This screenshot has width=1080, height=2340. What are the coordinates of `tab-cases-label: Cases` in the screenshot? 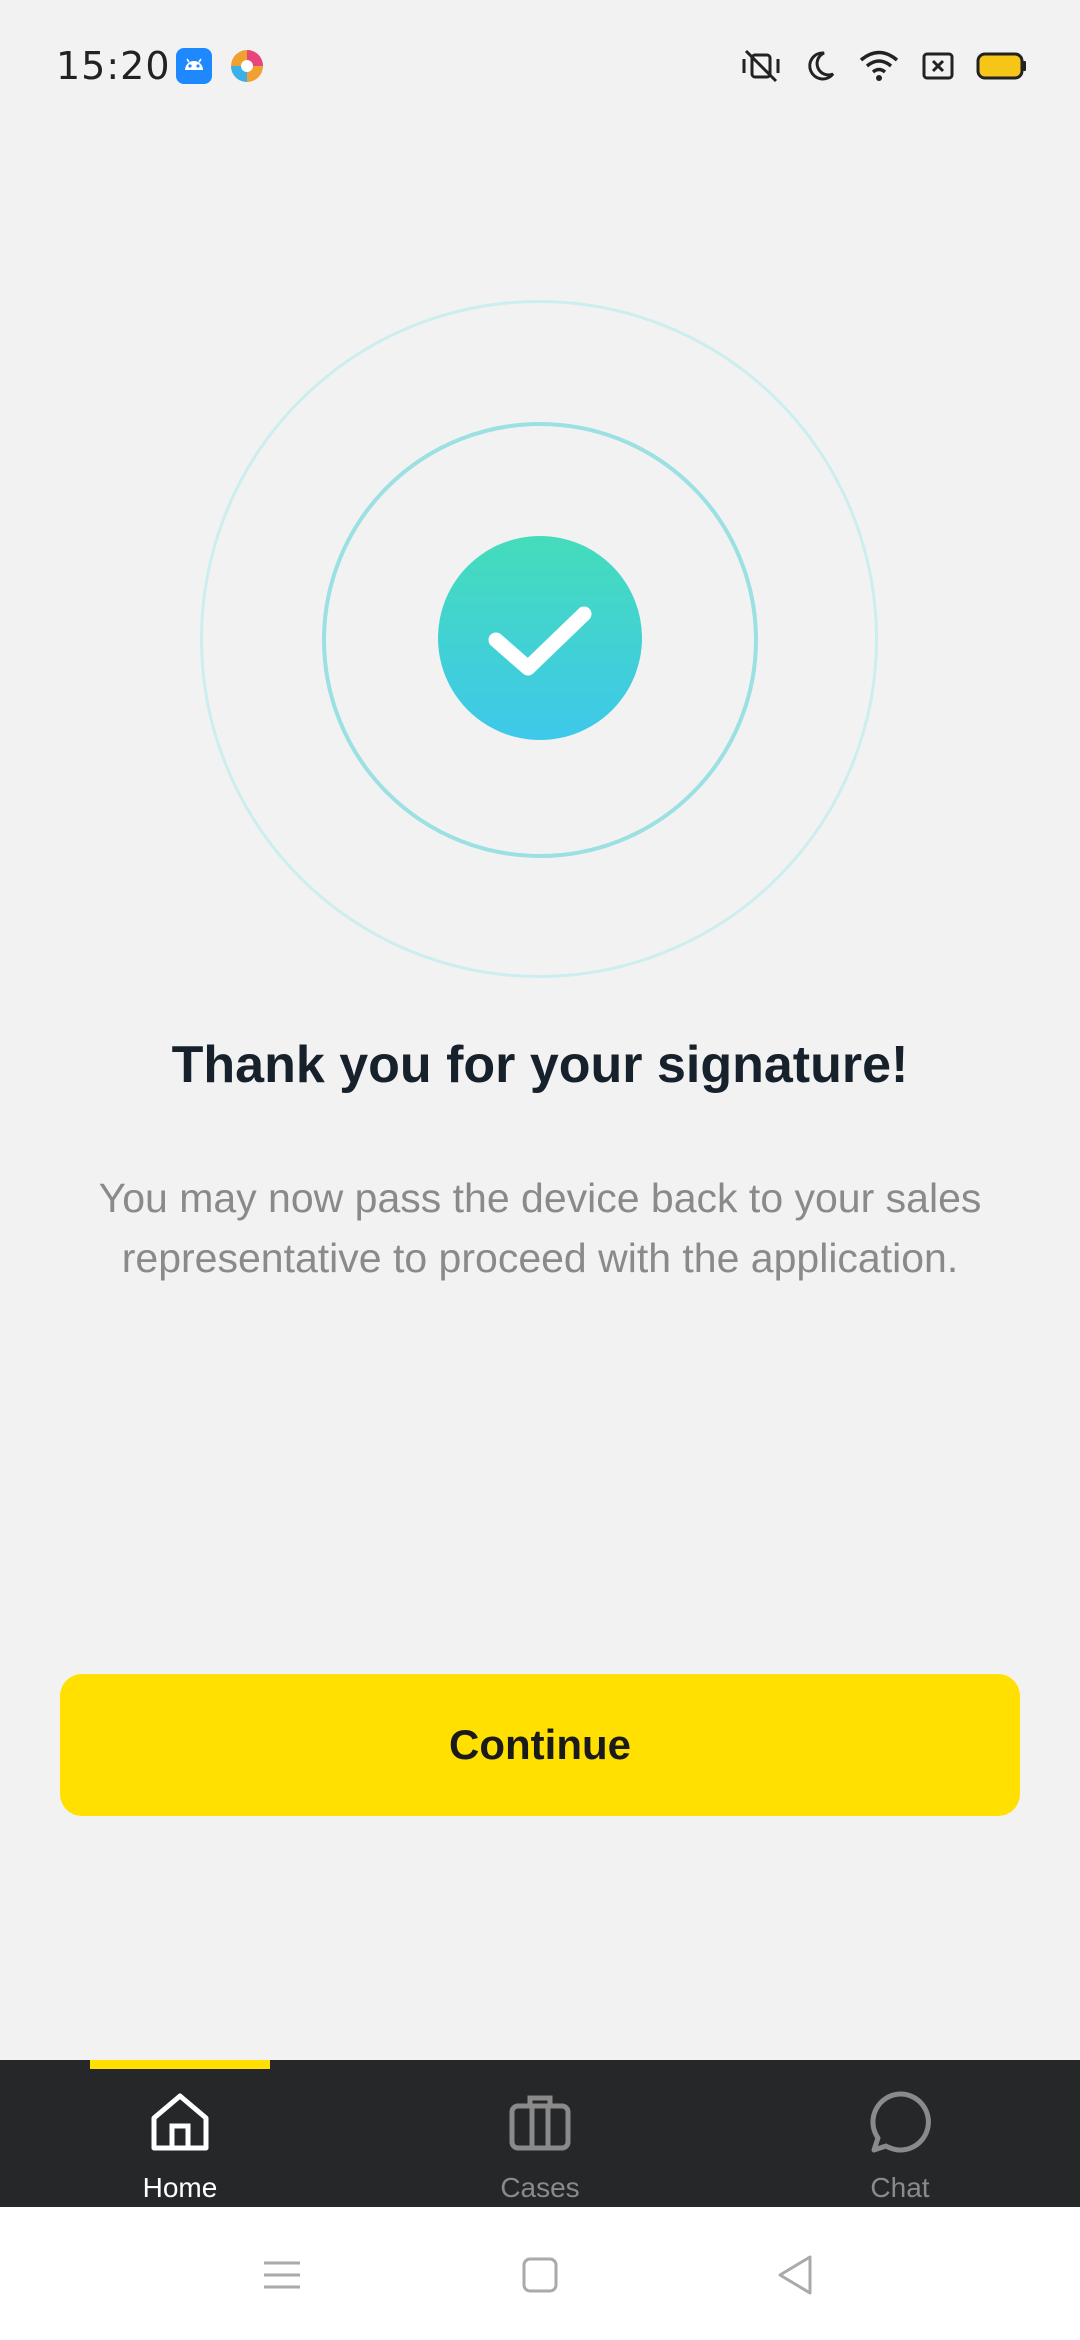 It's located at (540, 2187).